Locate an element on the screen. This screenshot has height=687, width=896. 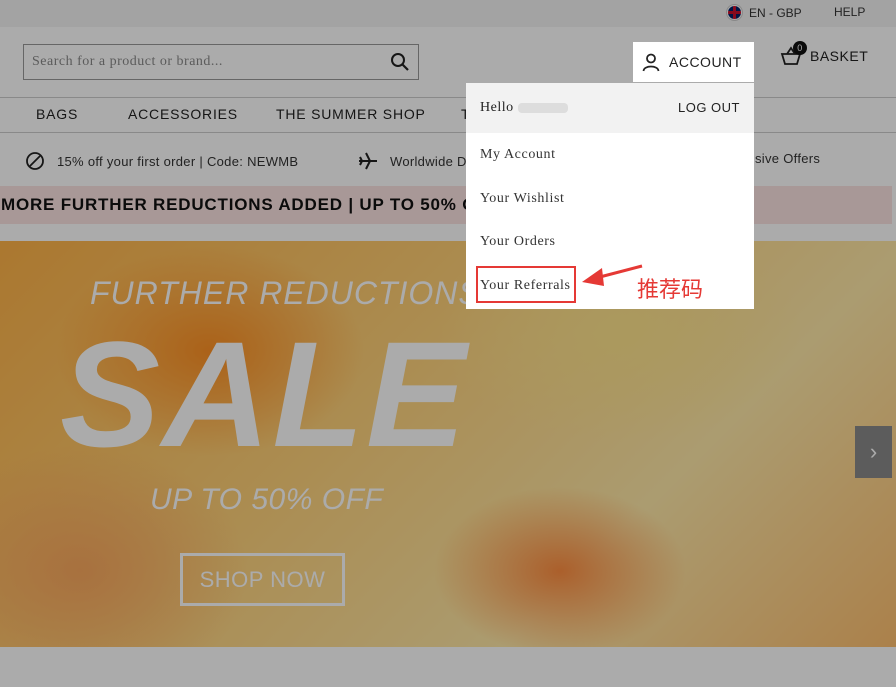
account-button: ACCOUNT is located at coordinates (693, 62).